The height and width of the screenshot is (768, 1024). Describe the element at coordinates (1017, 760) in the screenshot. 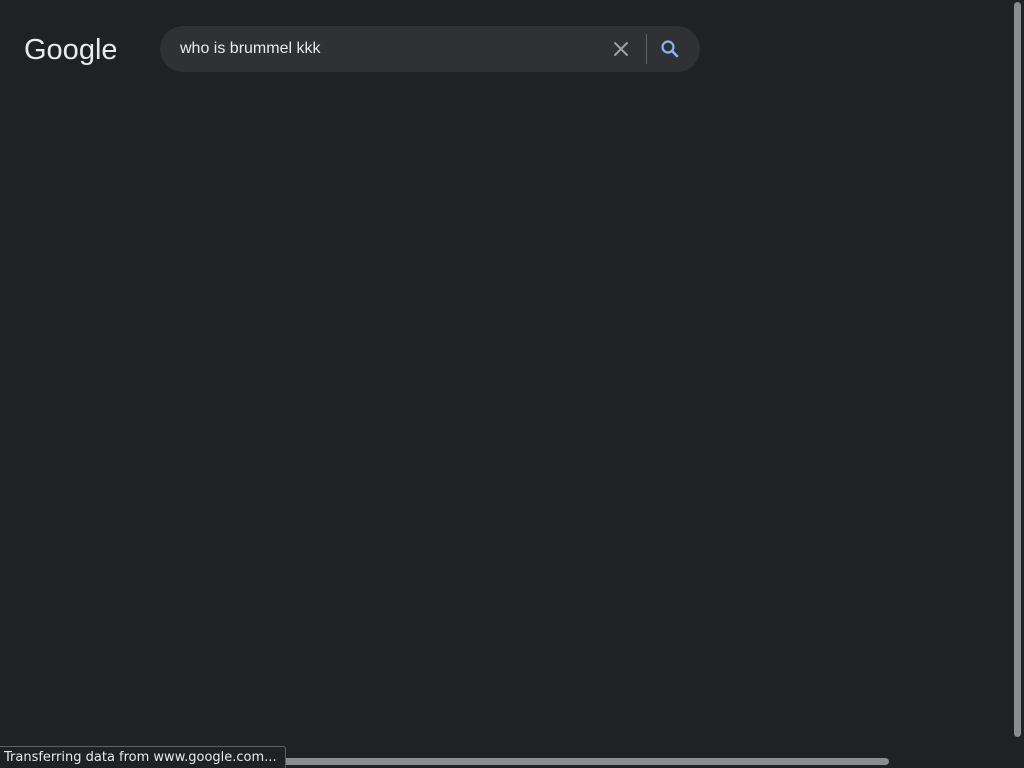

I see `scrollbar-corner` at that location.